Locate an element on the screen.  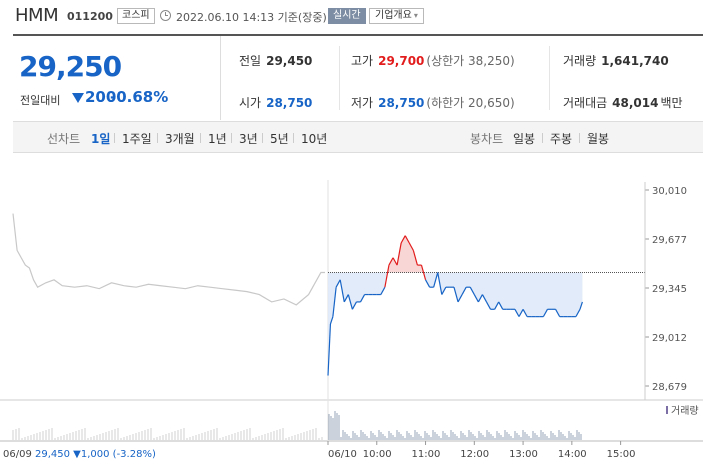
x-tick-label: 10:00 is located at coordinates (377, 454).